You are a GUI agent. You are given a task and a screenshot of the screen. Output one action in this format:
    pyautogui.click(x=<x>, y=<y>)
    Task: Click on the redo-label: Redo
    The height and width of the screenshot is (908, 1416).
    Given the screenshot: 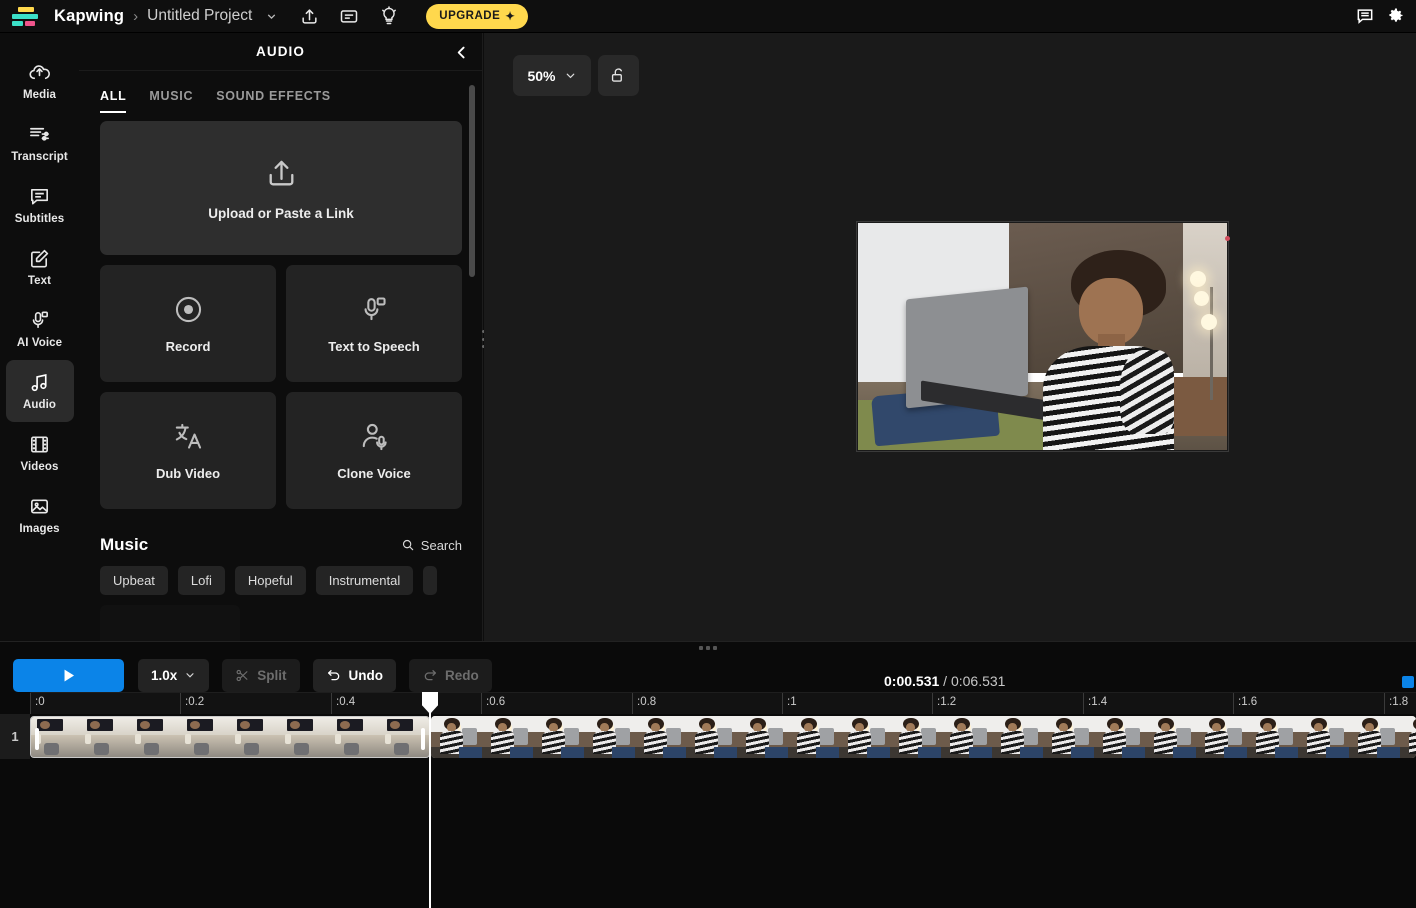 What is the action you would take?
    pyautogui.click(x=462, y=675)
    